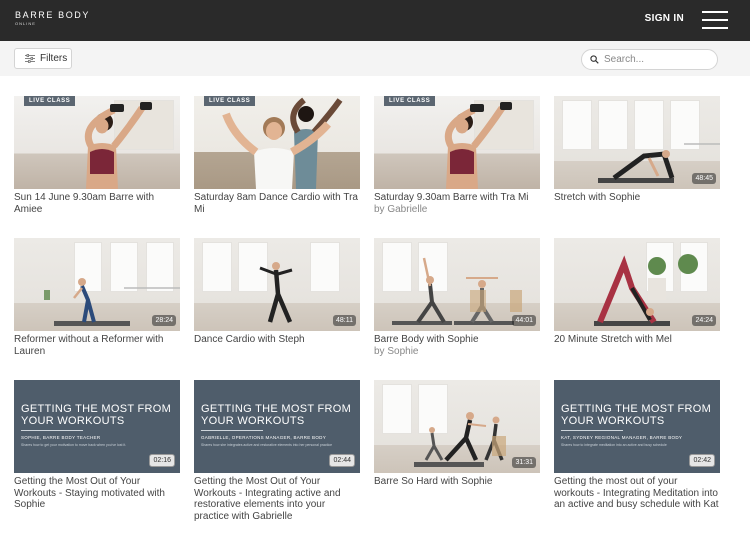 The height and width of the screenshot is (533, 750). What do you see at coordinates (524, 320) in the screenshot?
I see `duration-badge: 44:01` at bounding box center [524, 320].